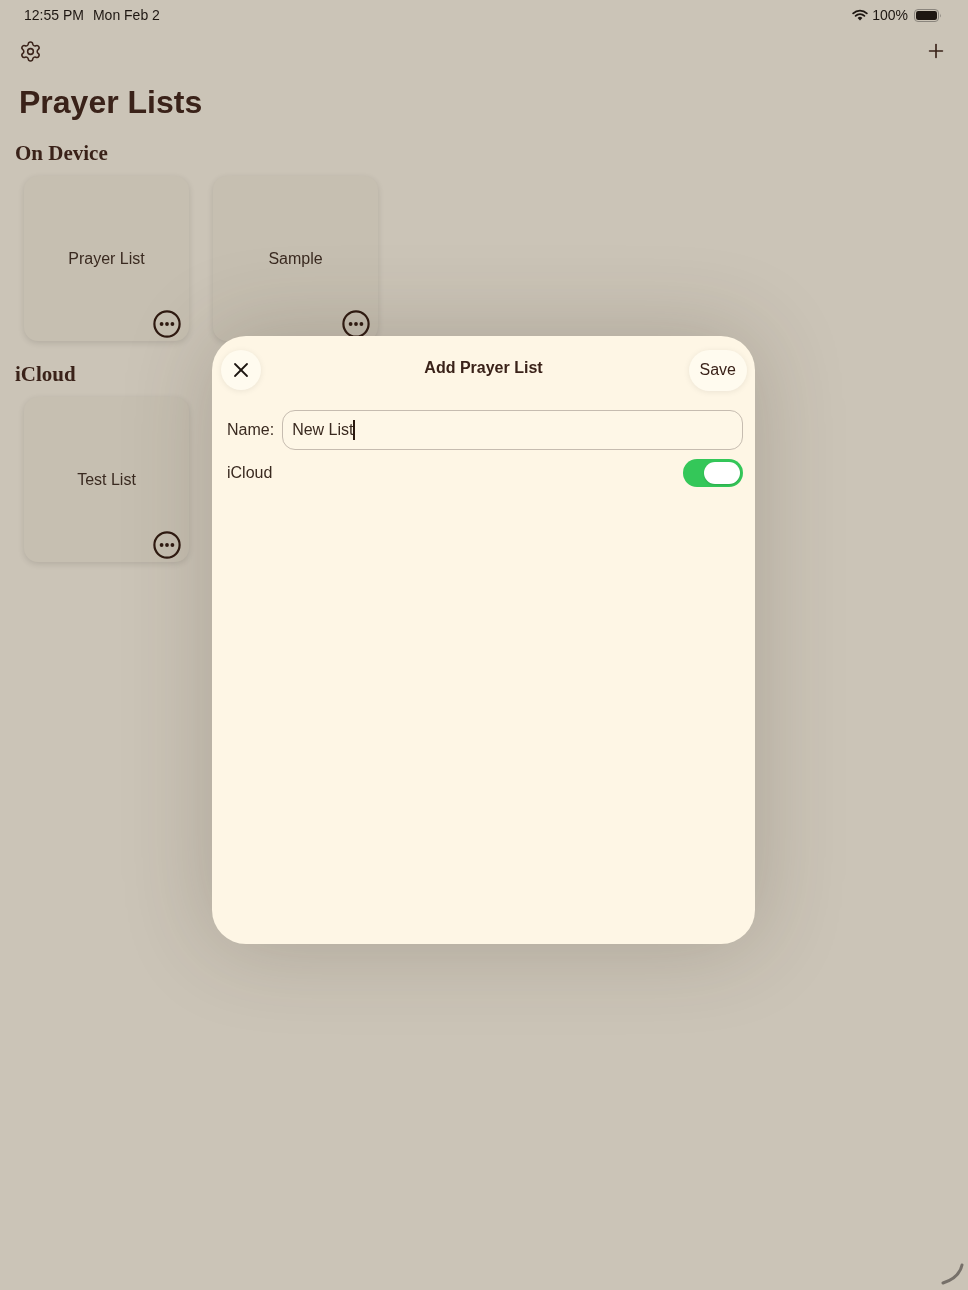 This screenshot has width=968, height=1290. I want to click on list-card: Sample, so click(295, 258).